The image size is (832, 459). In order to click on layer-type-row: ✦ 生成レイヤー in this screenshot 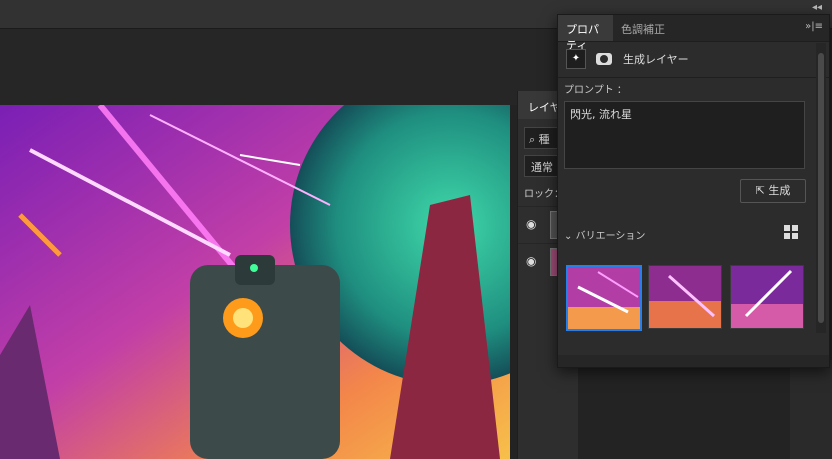, I will do `click(627, 60)`.